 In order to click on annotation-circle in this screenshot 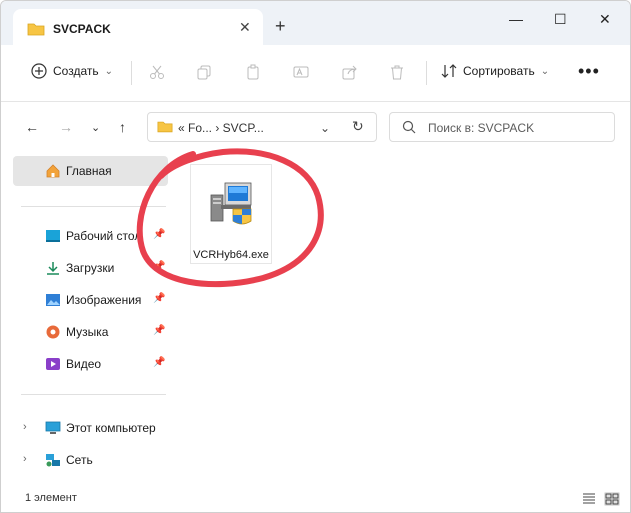, I will do `click(230, 218)`.